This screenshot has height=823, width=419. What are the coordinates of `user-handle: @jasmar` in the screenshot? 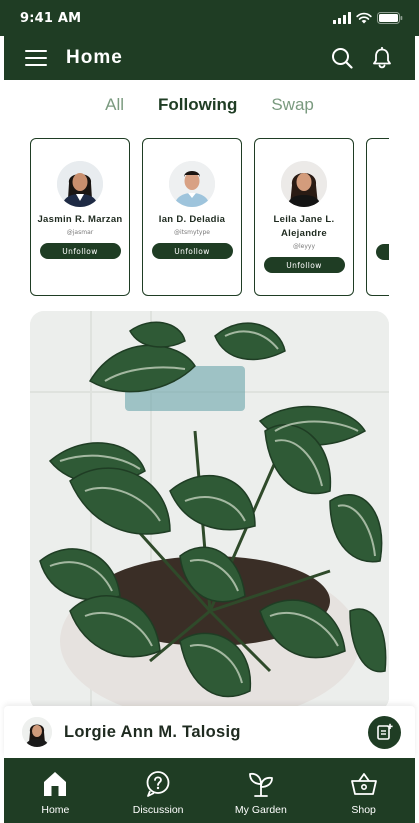 It's located at (80, 232).